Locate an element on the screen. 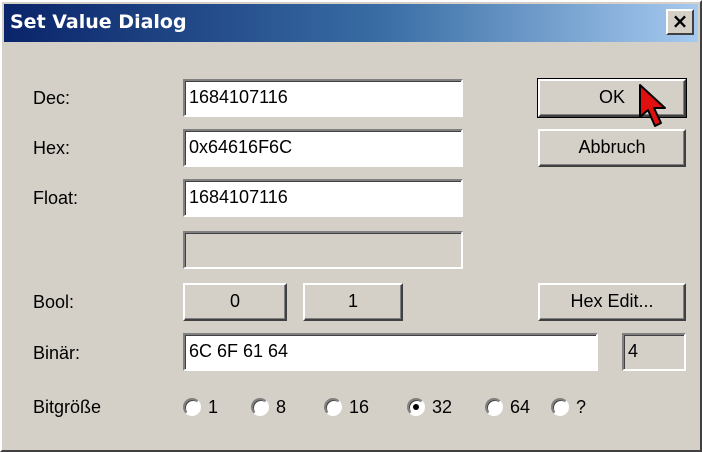 This screenshot has height=452, width=702. radio-label: 8 is located at coordinates (281, 406).